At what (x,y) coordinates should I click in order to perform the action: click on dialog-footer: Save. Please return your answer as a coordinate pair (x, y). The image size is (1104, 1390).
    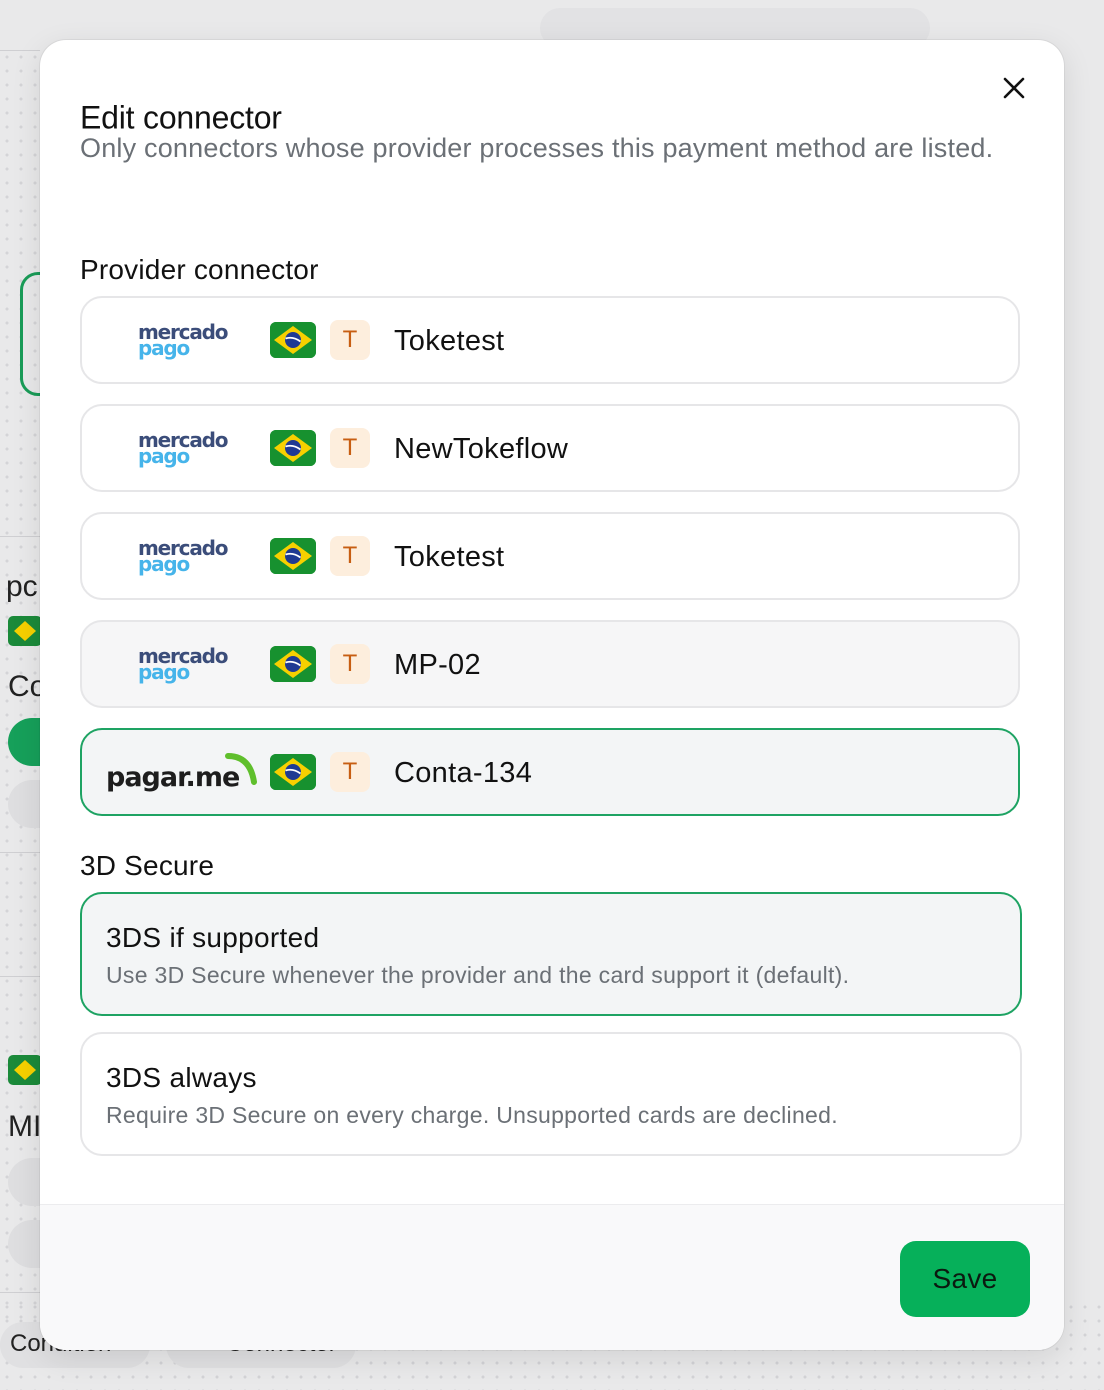
    Looking at the image, I should click on (552, 1277).